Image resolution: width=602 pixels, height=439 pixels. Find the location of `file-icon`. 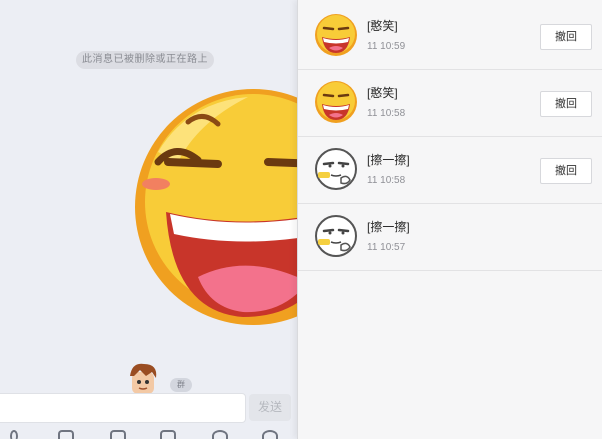

file-icon is located at coordinates (168, 434).